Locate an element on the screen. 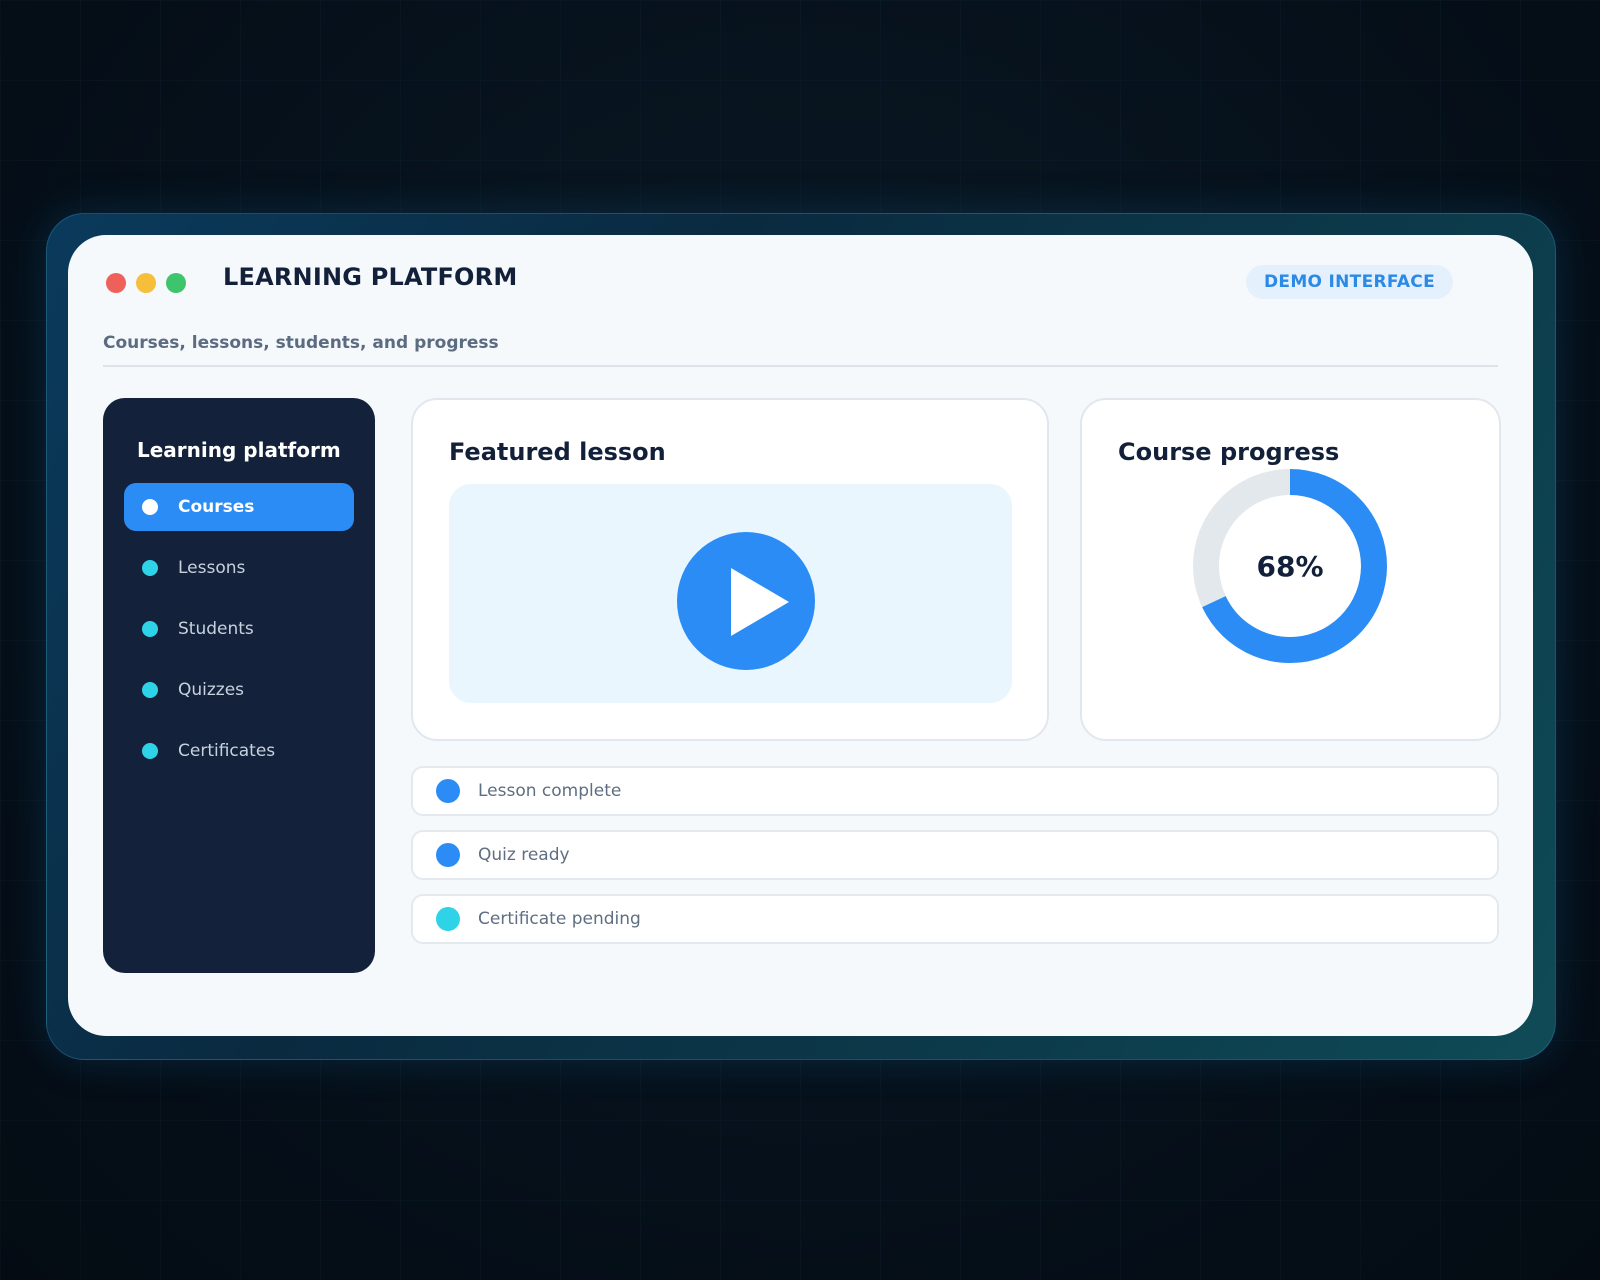  maximize-window-button is located at coordinates (176, 283).